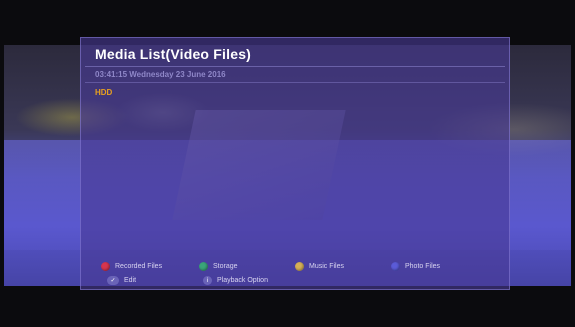 Image resolution: width=575 pixels, height=327 pixels. I want to click on yellow-button-icon, so click(299, 266).